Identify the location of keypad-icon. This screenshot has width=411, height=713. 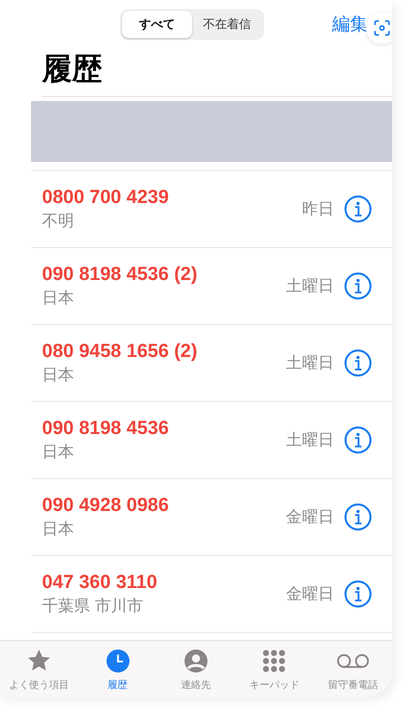
(274, 660).